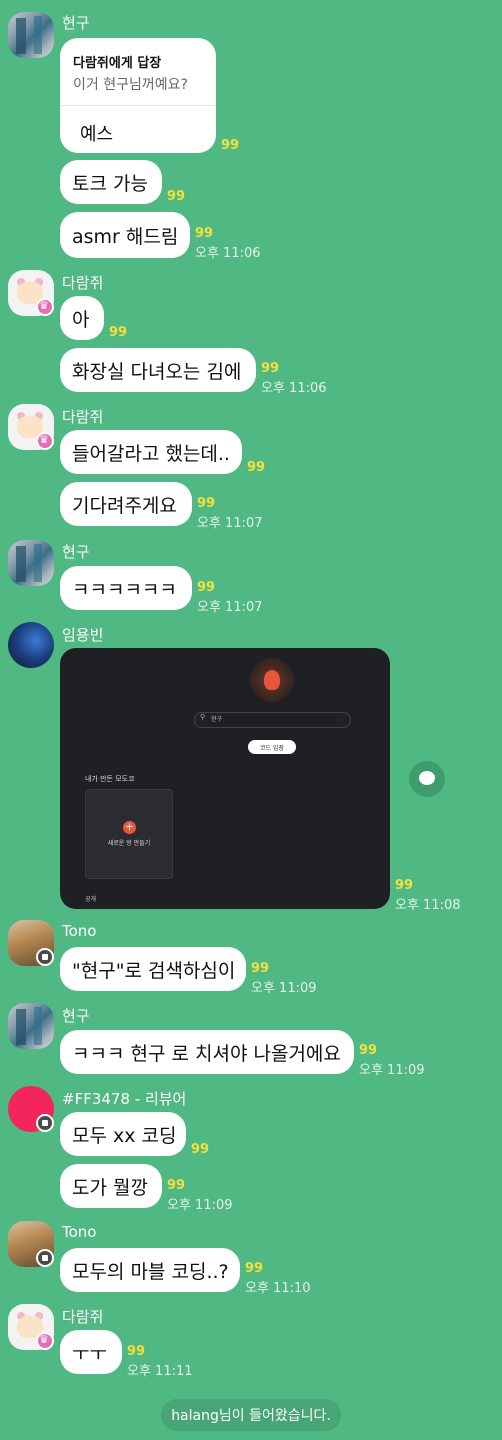 This screenshot has width=502, height=1440. I want to click on message-bubble: 도가 뭘깡, so click(111, 1186).